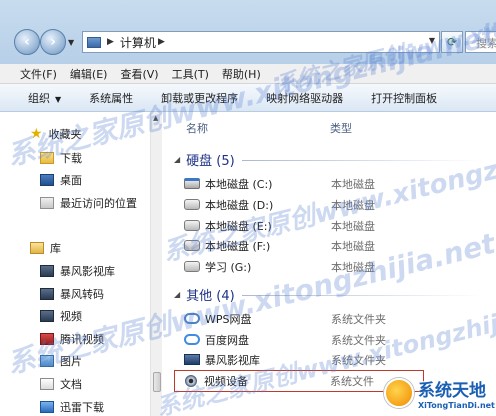  I want to click on menu-file: 文件(F), so click(38, 74).